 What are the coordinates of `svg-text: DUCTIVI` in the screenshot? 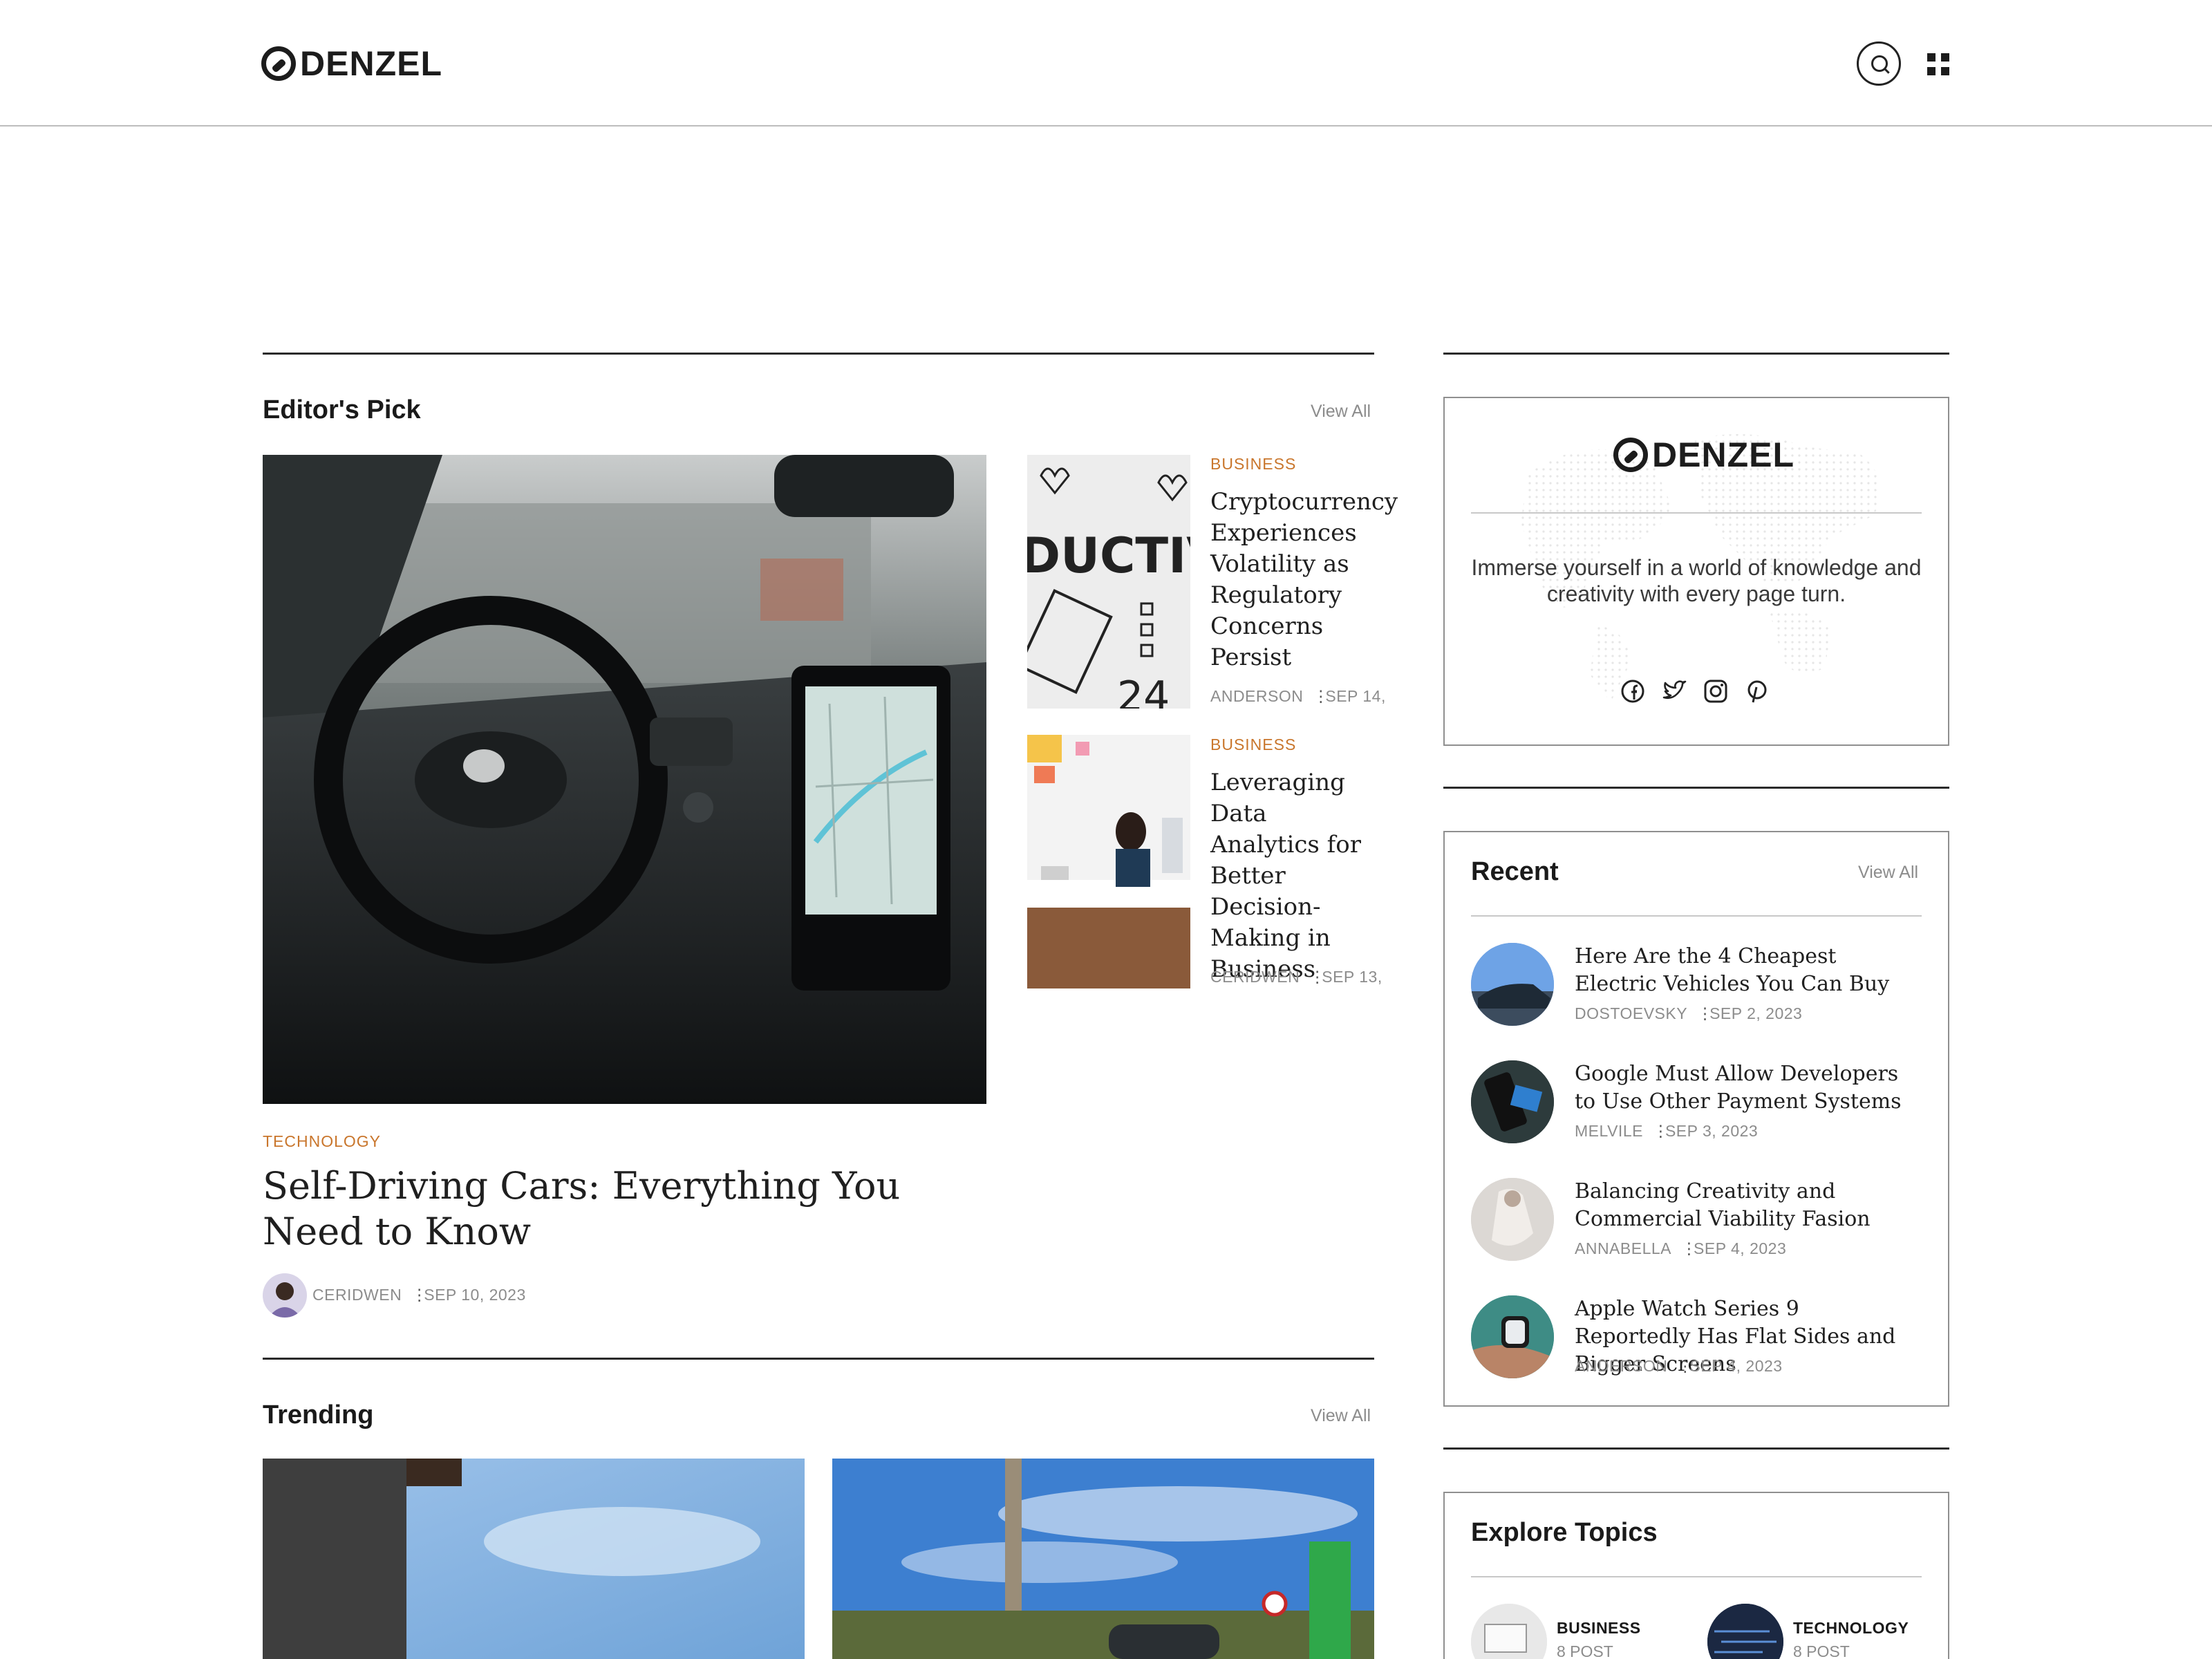 It's located at (1108, 555).